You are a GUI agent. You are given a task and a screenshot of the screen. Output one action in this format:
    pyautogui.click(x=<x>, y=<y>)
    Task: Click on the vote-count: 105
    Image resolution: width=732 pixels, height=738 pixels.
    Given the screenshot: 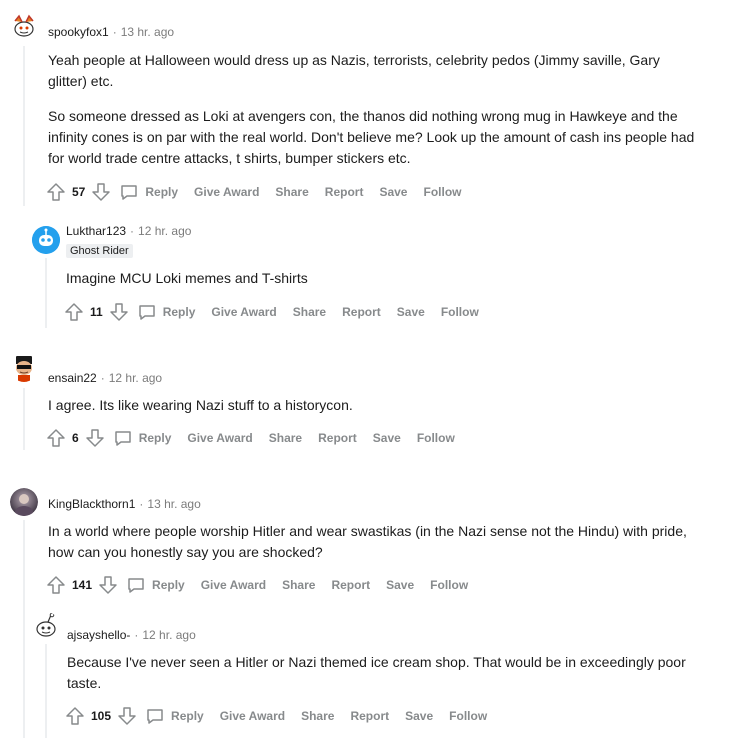 What is the action you would take?
    pyautogui.click(x=101, y=716)
    